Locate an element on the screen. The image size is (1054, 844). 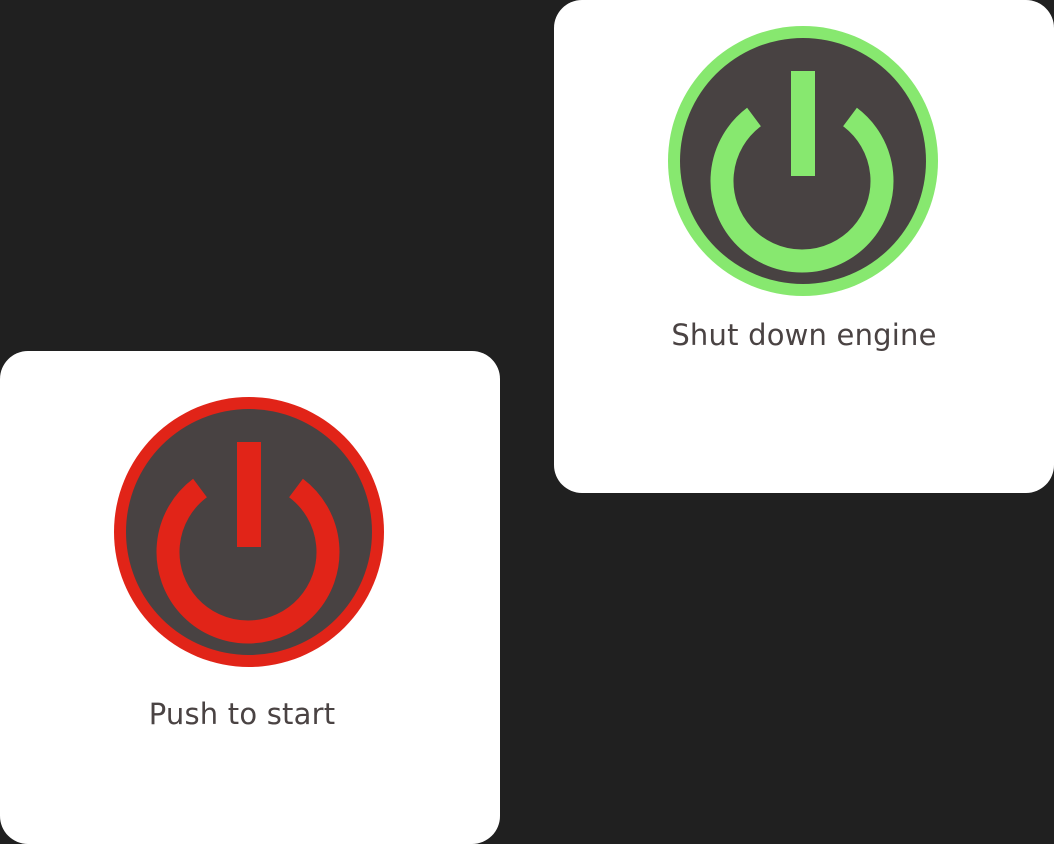
push-to-start-label: Push to start is located at coordinates (242, 714).